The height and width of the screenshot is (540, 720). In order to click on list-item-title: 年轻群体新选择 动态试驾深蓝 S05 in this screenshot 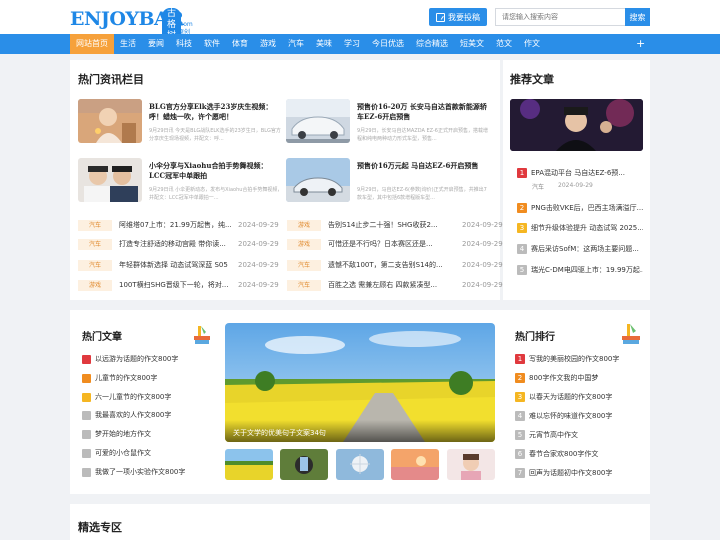, I will do `click(179, 265)`.